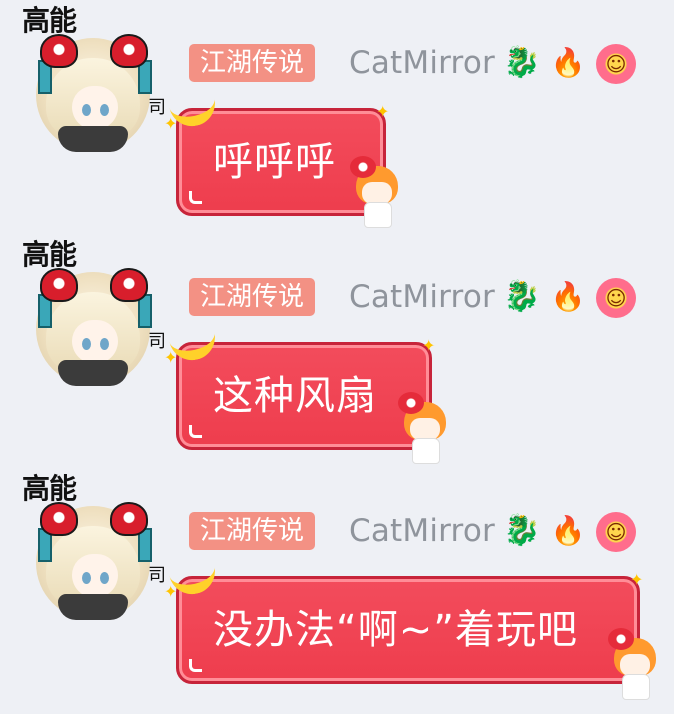 This screenshot has width=674, height=714. I want to click on message-text: 这种风扇, so click(295, 396).